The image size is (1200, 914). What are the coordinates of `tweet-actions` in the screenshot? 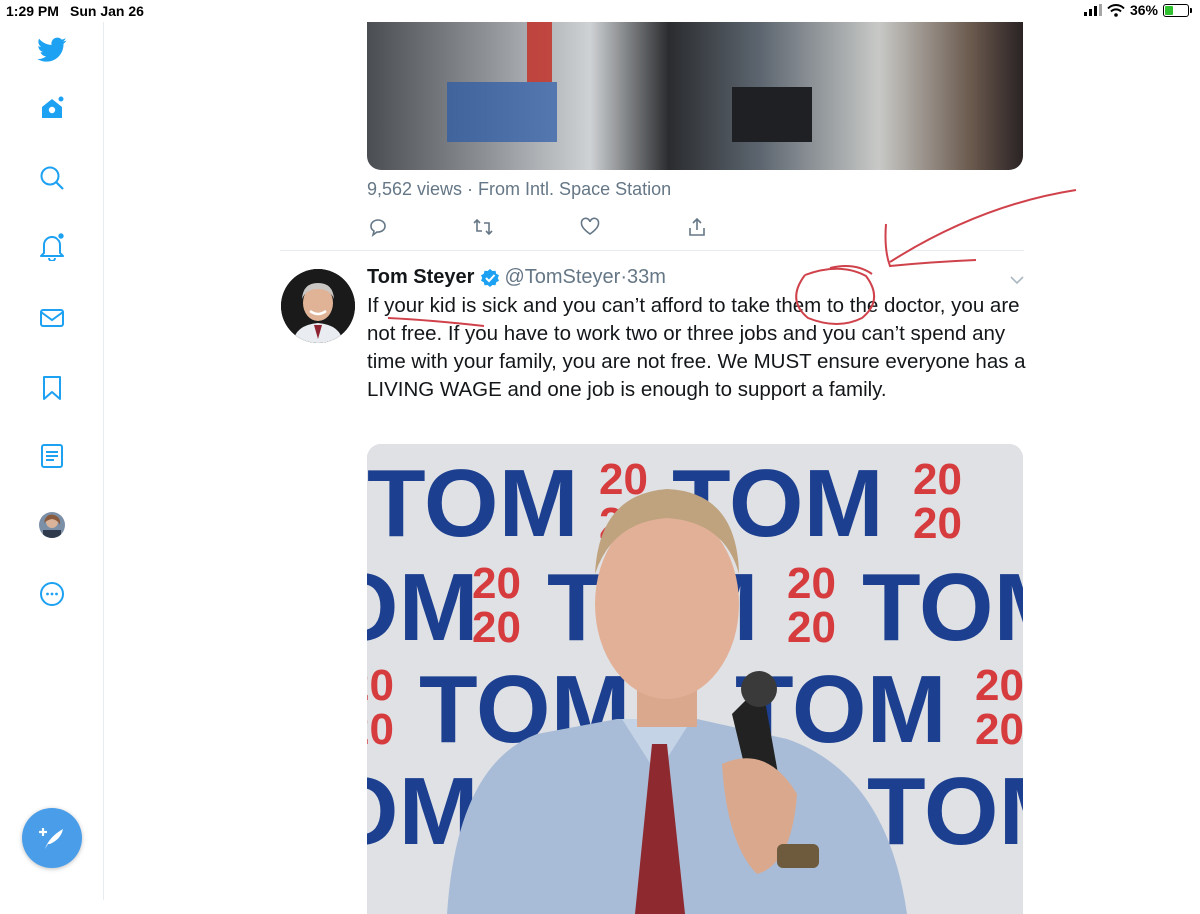 It's located at (577, 228).